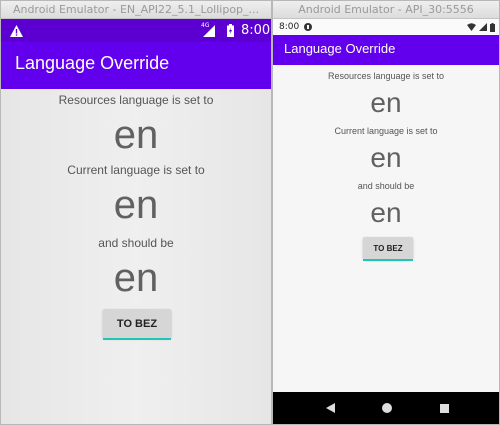 The width and height of the screenshot is (500, 425). What do you see at coordinates (386, 27) in the screenshot?
I see `status-bar: 8:00` at bounding box center [386, 27].